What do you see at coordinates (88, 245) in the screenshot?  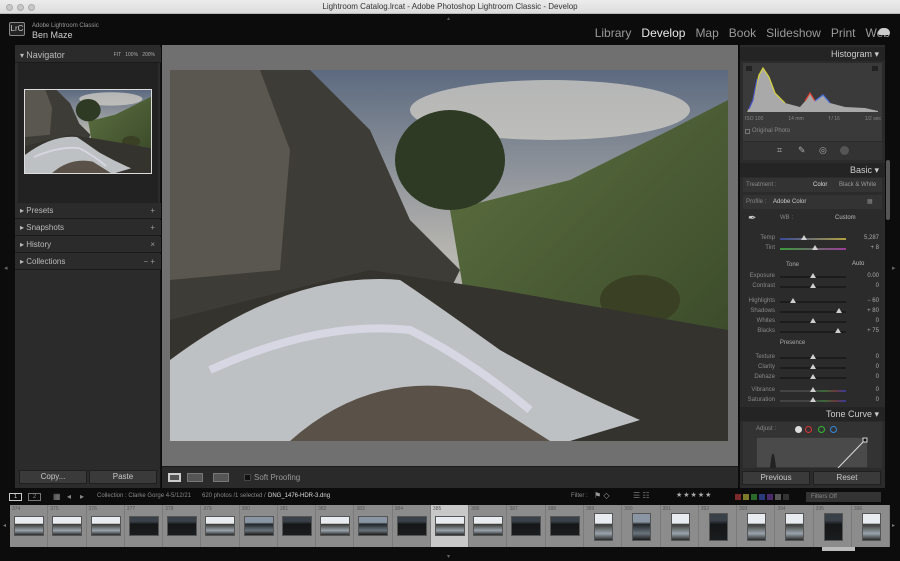 I see `panel-history: ▸ History ×` at bounding box center [88, 245].